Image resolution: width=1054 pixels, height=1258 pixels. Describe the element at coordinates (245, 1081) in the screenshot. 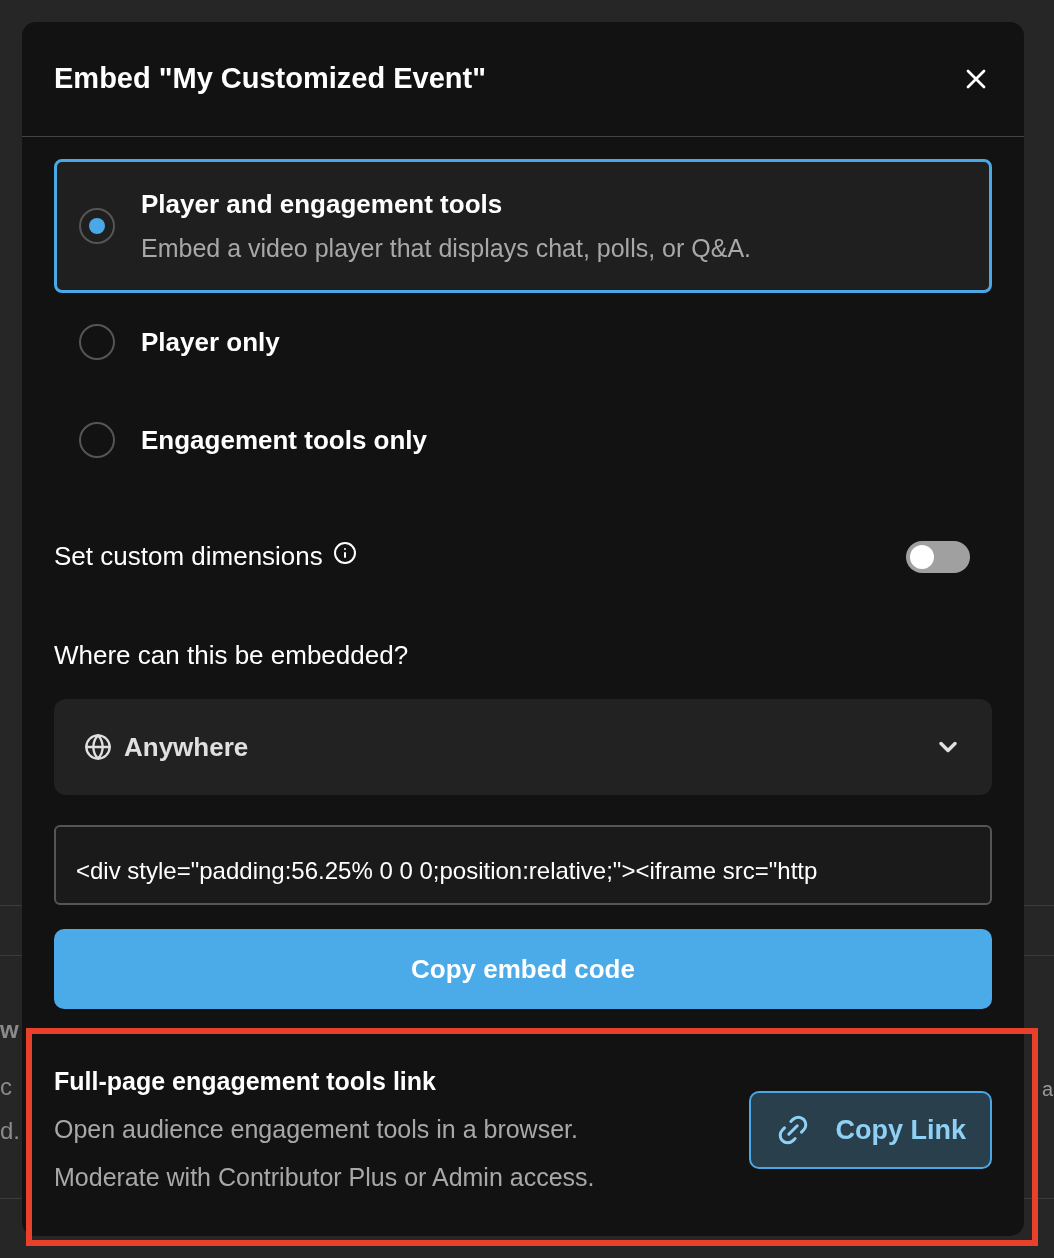

I see `link-section-title: Full-page engagement tools link` at that location.